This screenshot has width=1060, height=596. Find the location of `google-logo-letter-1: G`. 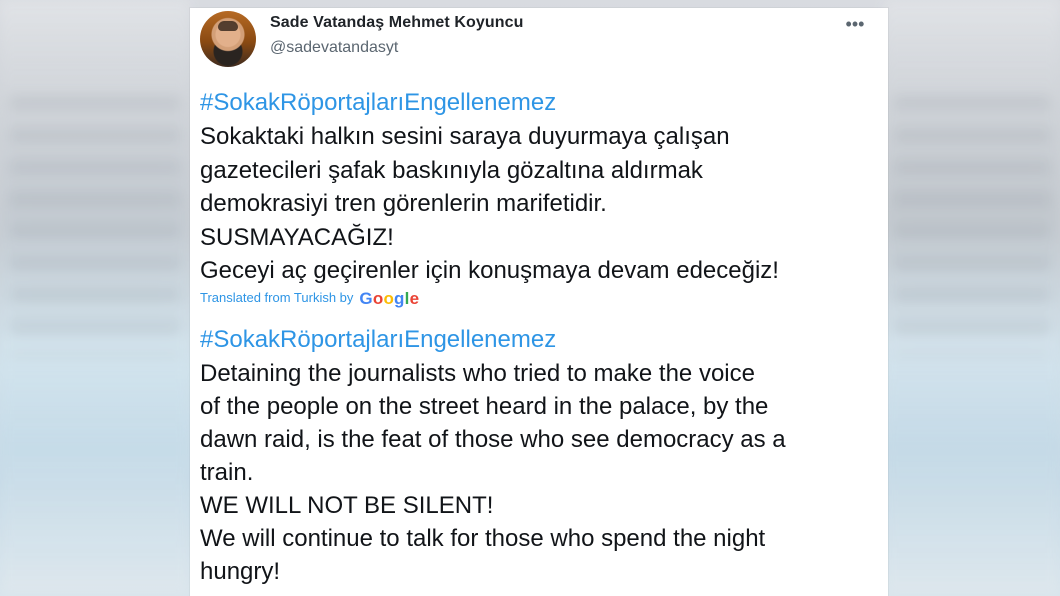

google-logo-letter-1: G is located at coordinates (366, 298).